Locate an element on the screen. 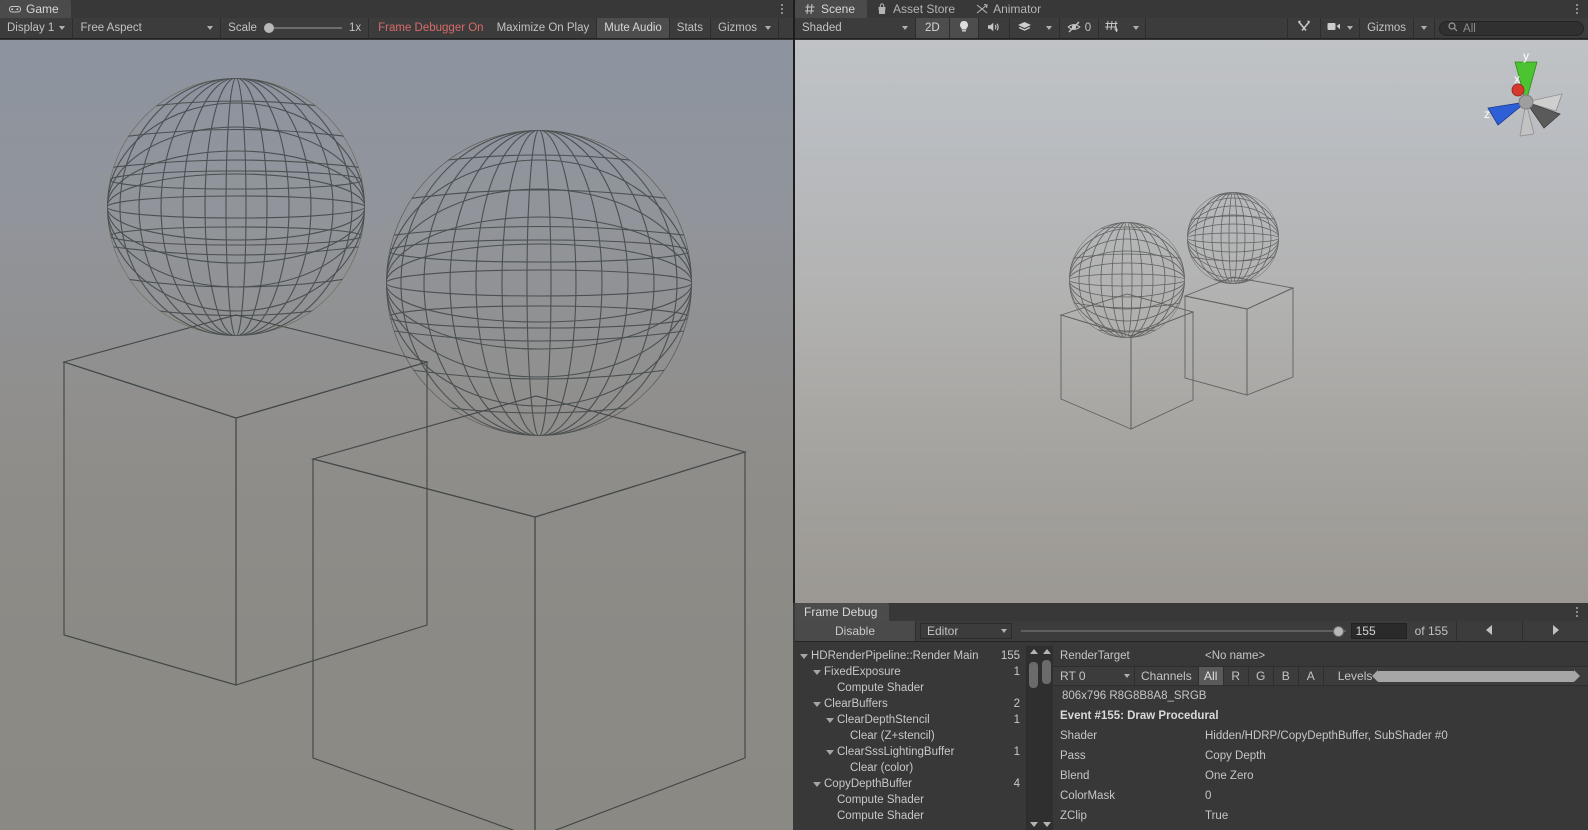 The width and height of the screenshot is (1588, 830). scene-effects-dropdown is located at coordinates (1049, 28).